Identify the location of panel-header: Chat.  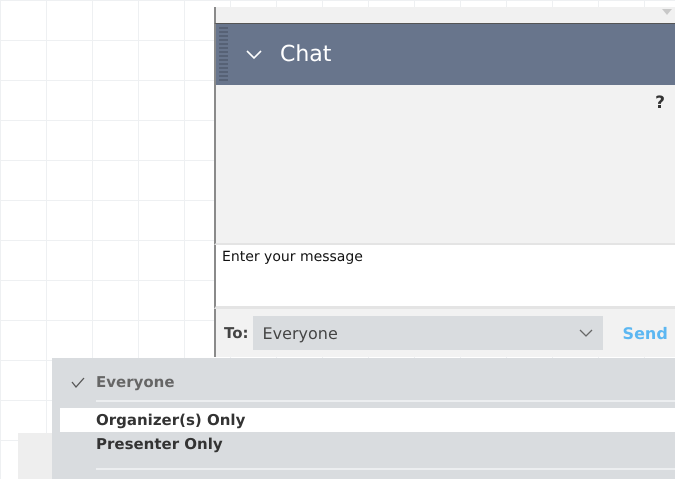
(444, 54).